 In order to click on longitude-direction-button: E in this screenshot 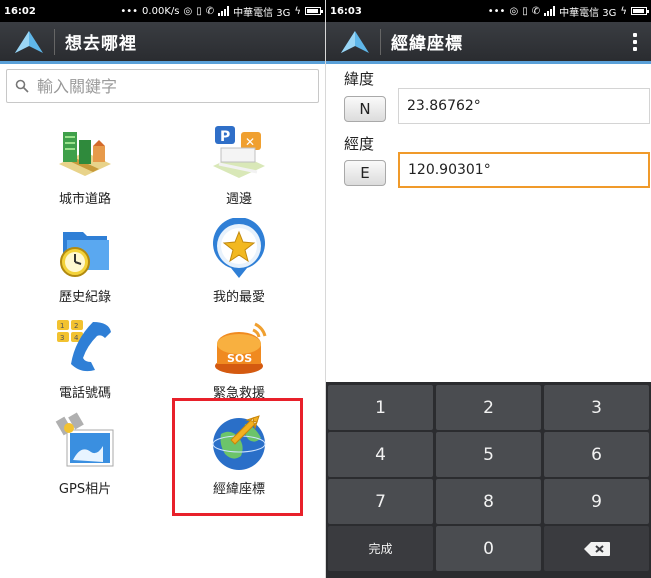, I will do `click(365, 173)`.